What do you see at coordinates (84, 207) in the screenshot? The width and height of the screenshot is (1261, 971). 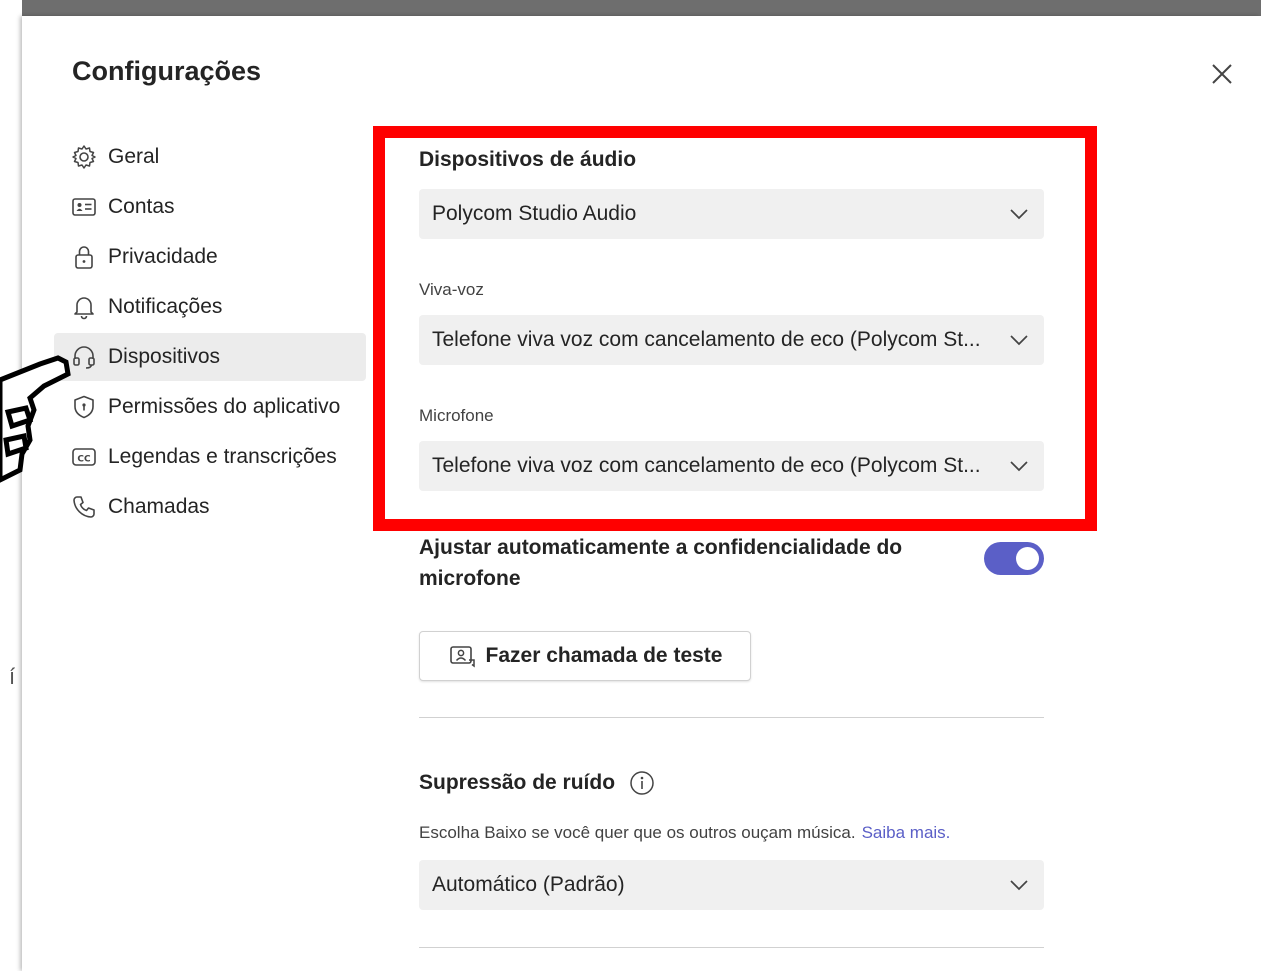 I see `contact-card-icon` at bounding box center [84, 207].